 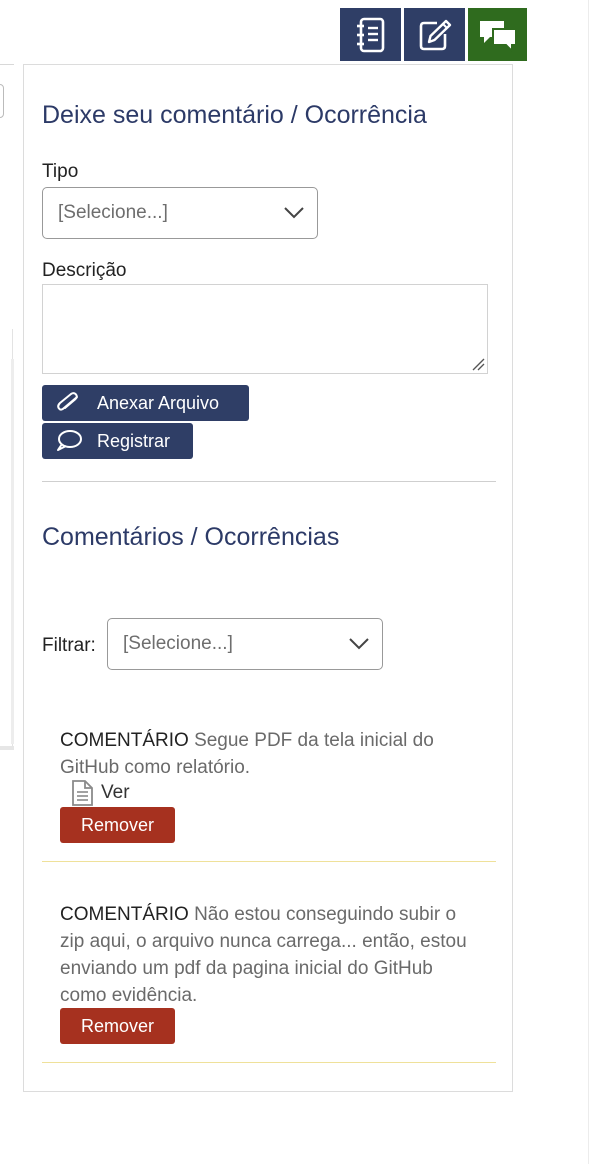 What do you see at coordinates (478, 364) in the screenshot?
I see `resize-grip-icon` at bounding box center [478, 364].